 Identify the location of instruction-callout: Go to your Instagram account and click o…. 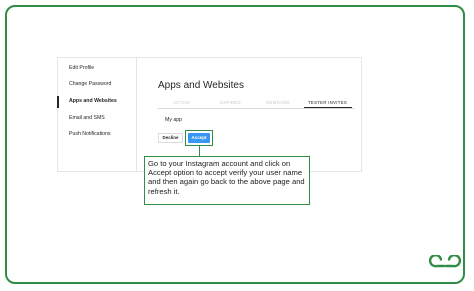
(227, 180).